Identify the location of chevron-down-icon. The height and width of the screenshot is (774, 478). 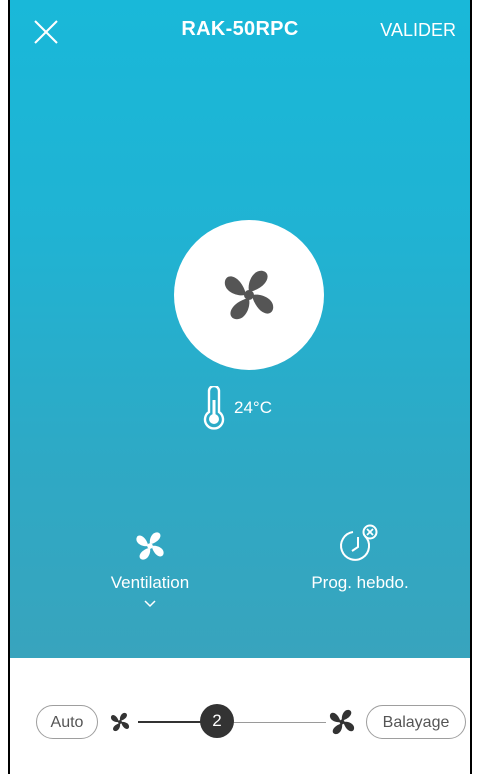
(150, 604).